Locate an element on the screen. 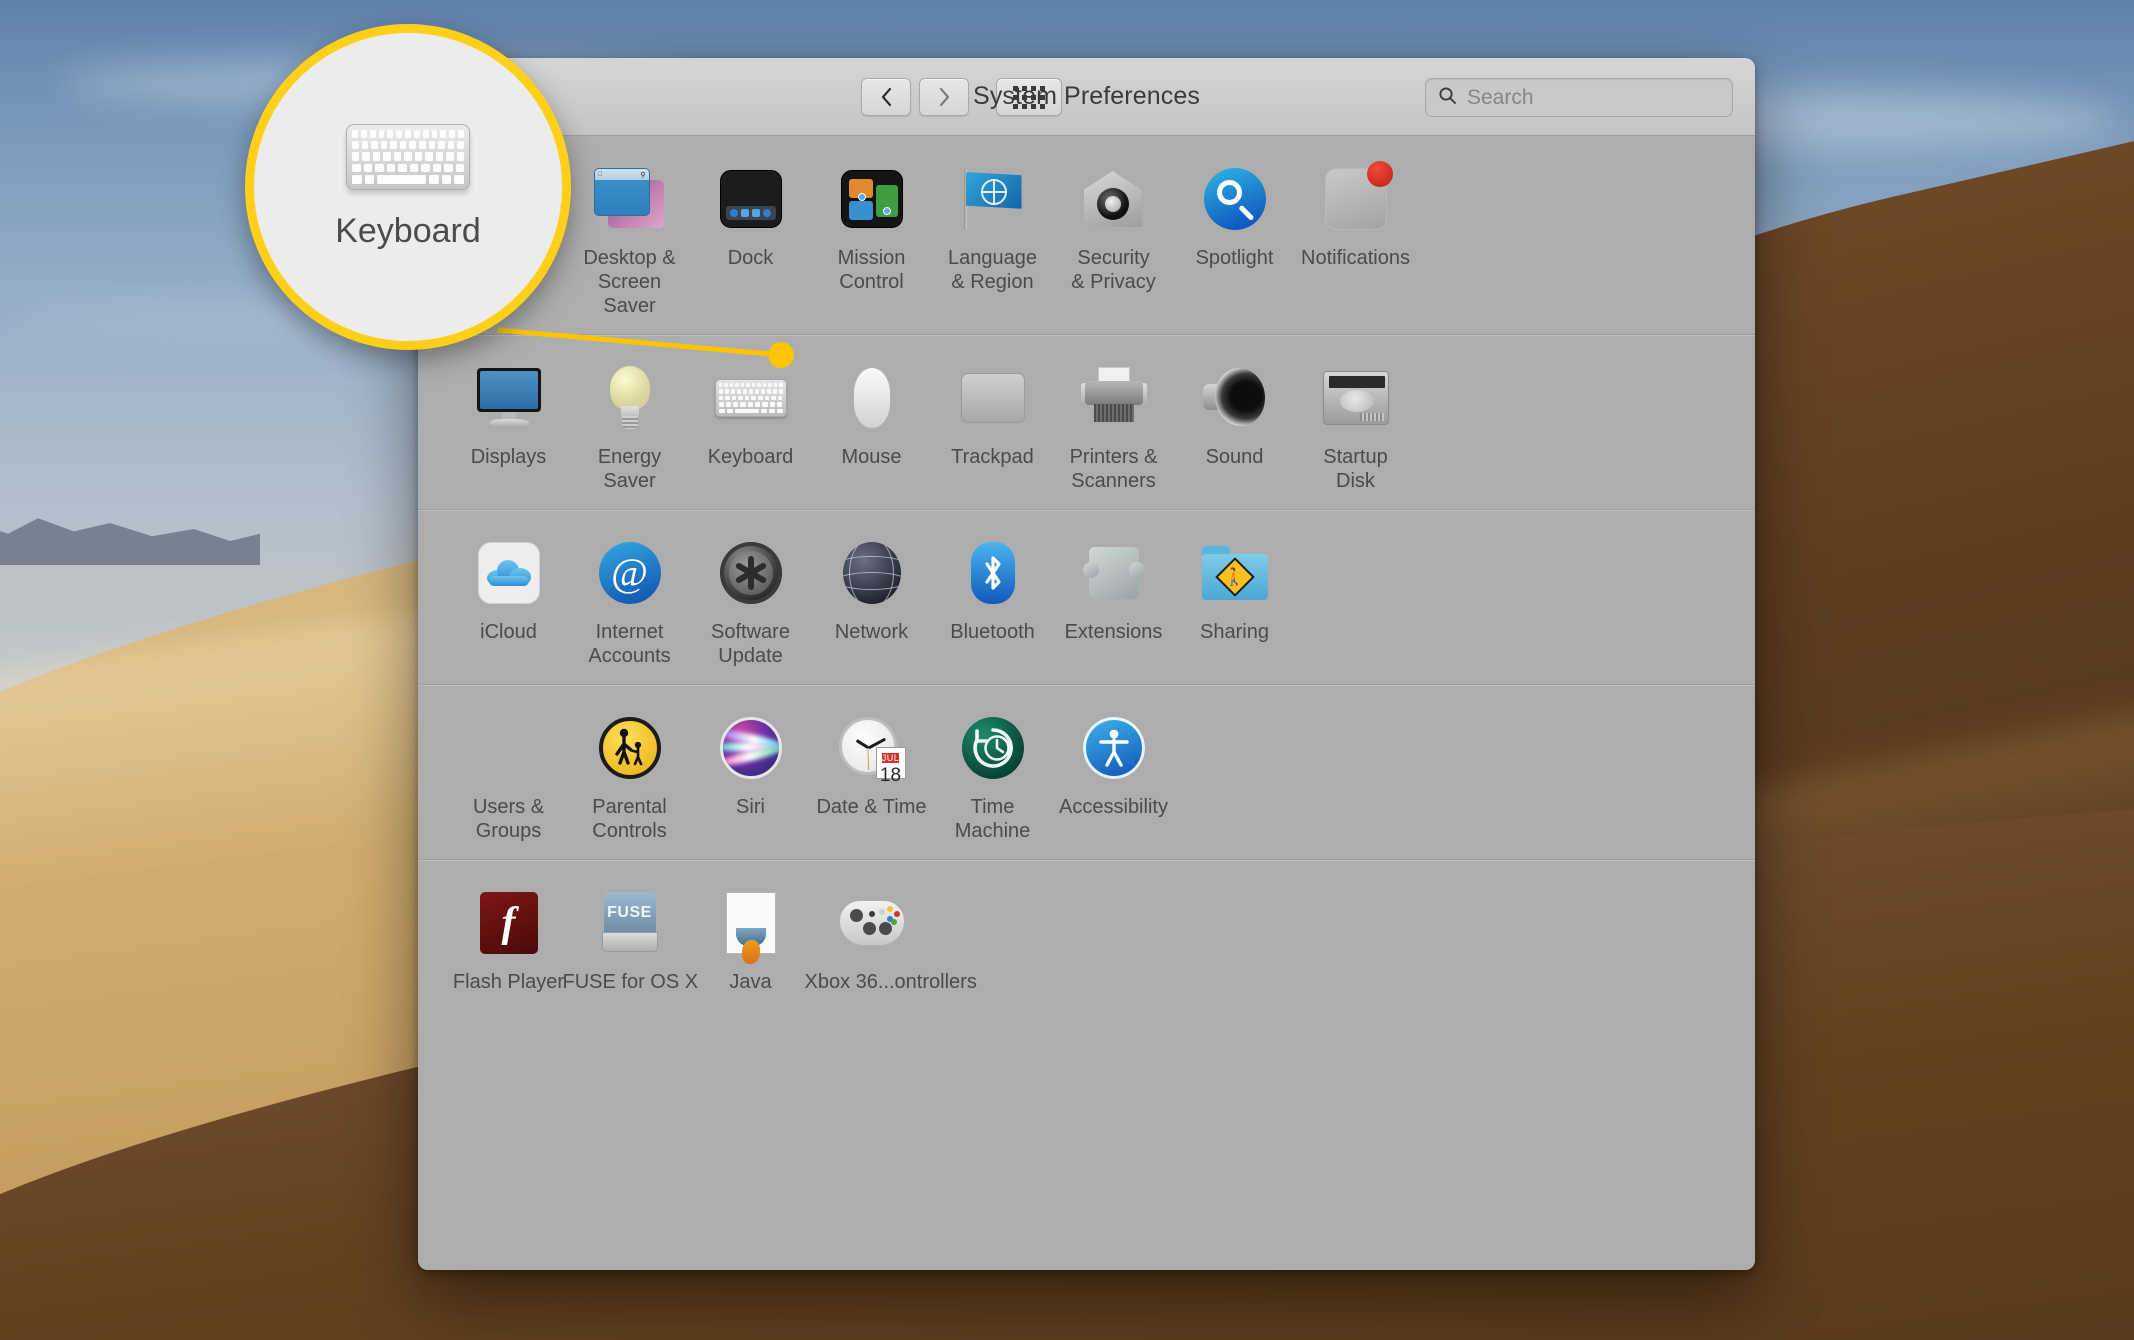 This screenshot has width=2134, height=1340. pref-label: Internet Accounts is located at coordinates (629, 644).